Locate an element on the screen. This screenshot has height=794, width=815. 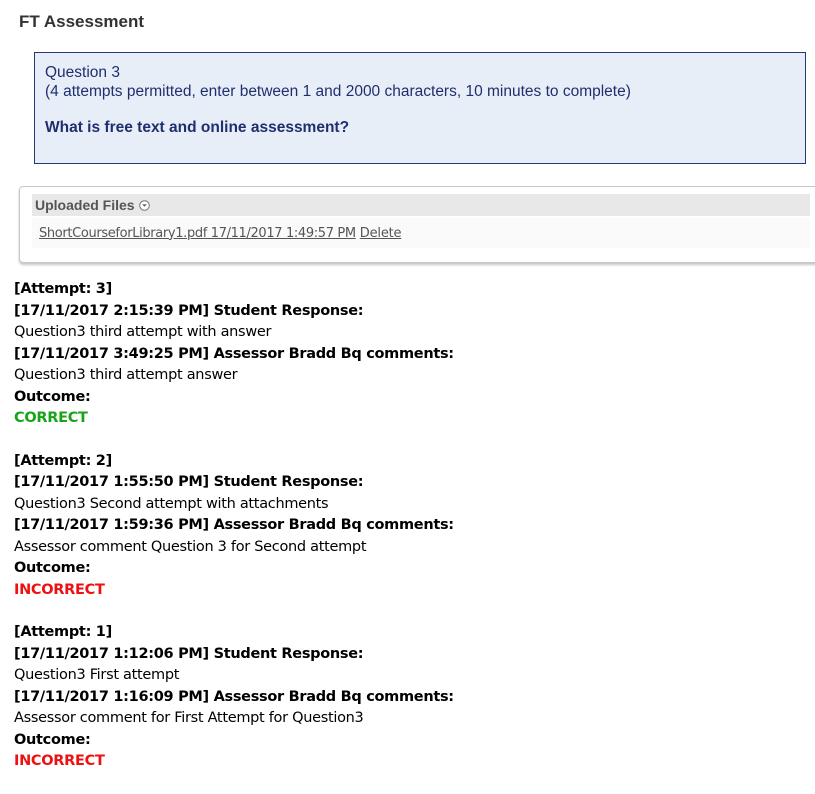
page-title: FT Assessment is located at coordinates (82, 21).